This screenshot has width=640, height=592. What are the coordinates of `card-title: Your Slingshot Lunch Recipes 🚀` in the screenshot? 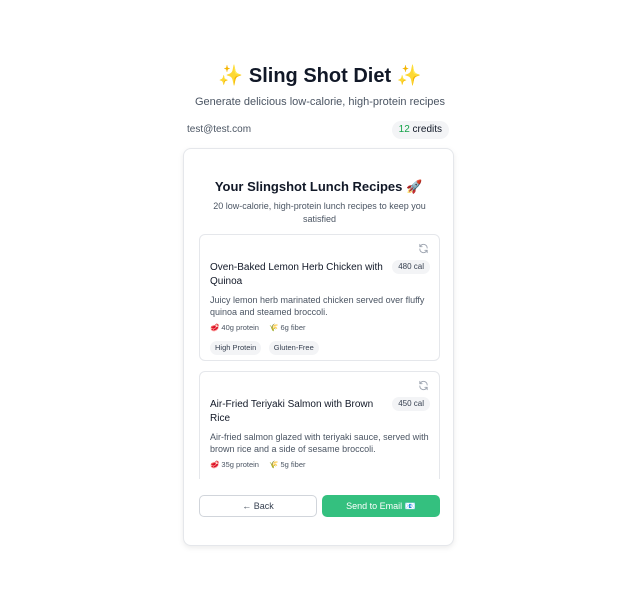 It's located at (318, 186).